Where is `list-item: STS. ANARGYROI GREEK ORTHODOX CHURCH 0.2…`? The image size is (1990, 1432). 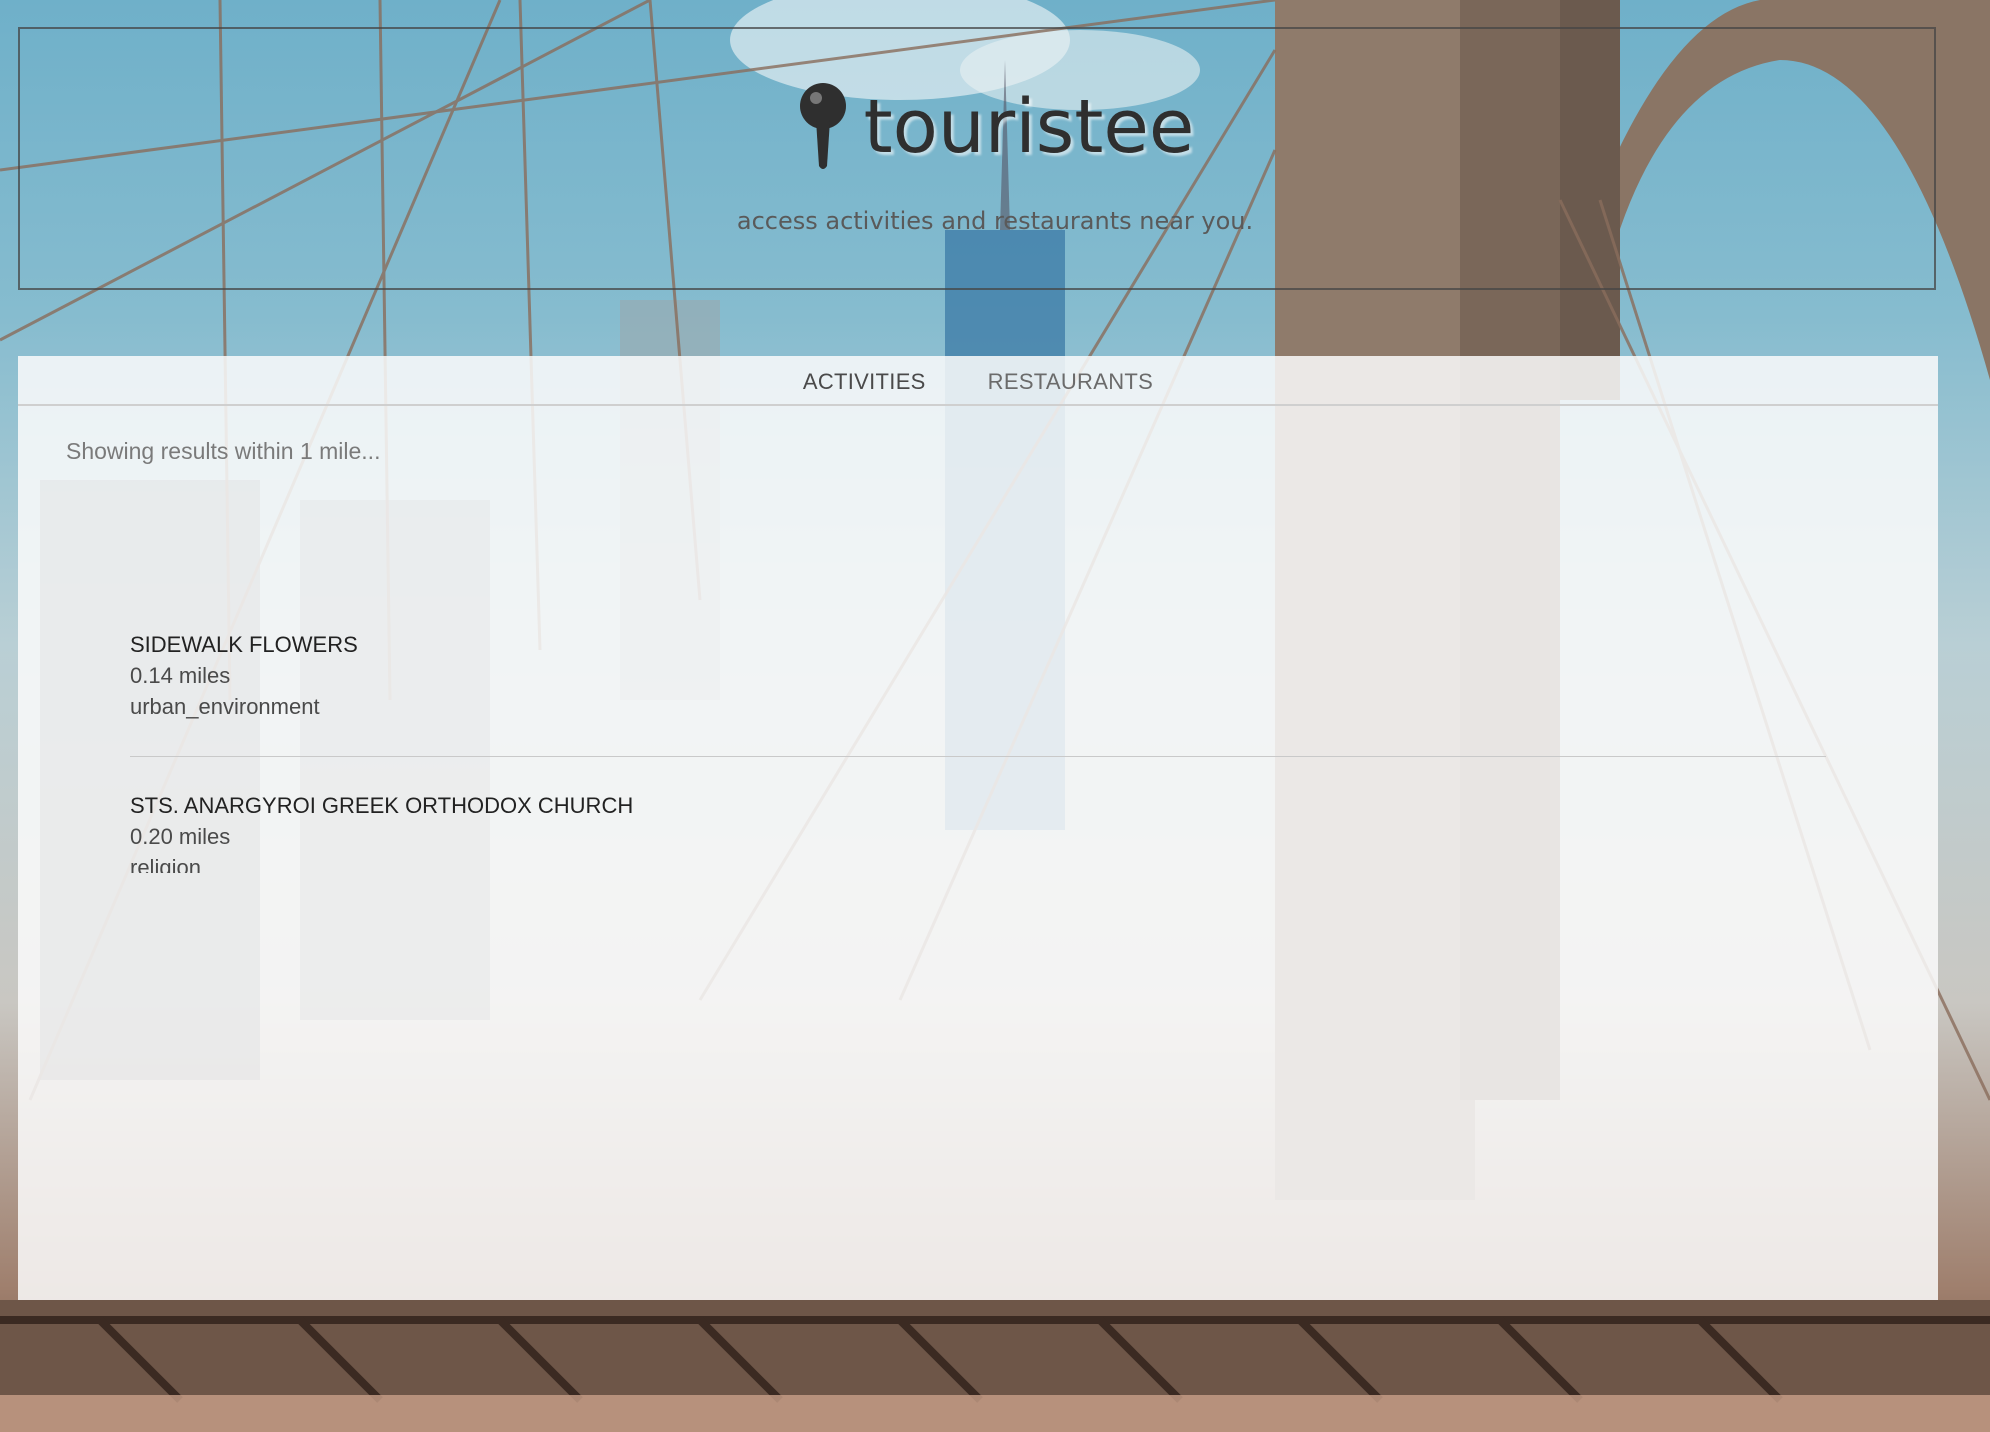 list-item: STS. ANARGYROI GREEK ORTHODOX CHURCH 0.2… is located at coordinates (978, 815).